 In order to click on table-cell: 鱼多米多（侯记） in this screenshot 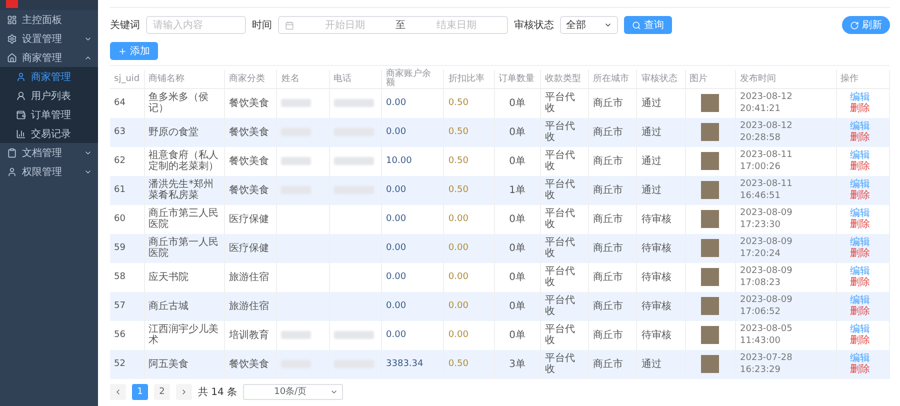, I will do `click(178, 103)`.